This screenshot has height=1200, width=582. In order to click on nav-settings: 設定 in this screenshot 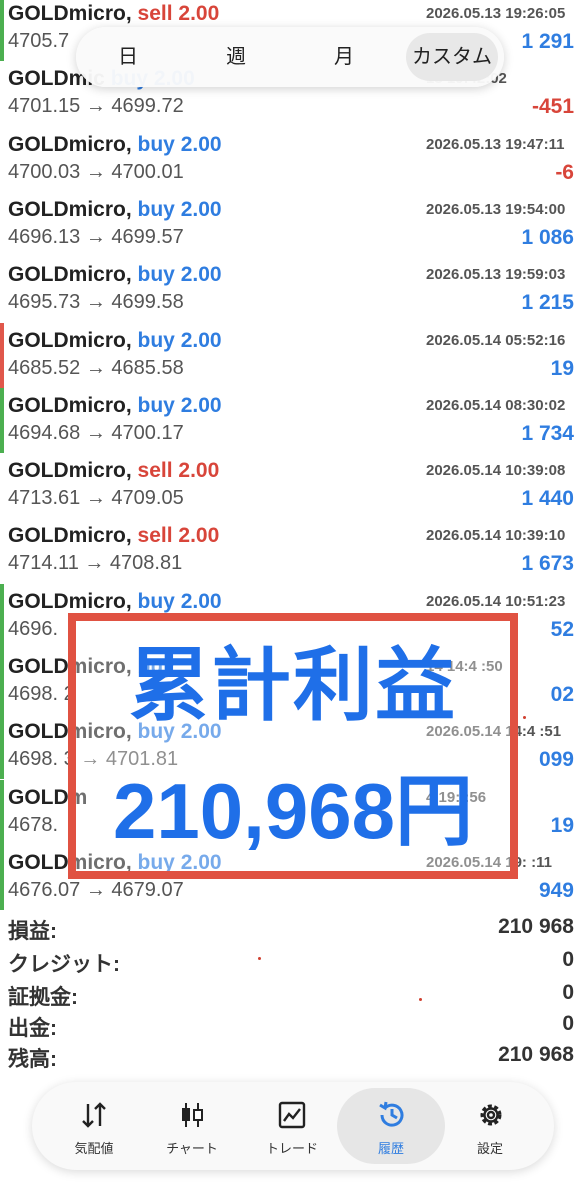, I will do `click(490, 1126)`.